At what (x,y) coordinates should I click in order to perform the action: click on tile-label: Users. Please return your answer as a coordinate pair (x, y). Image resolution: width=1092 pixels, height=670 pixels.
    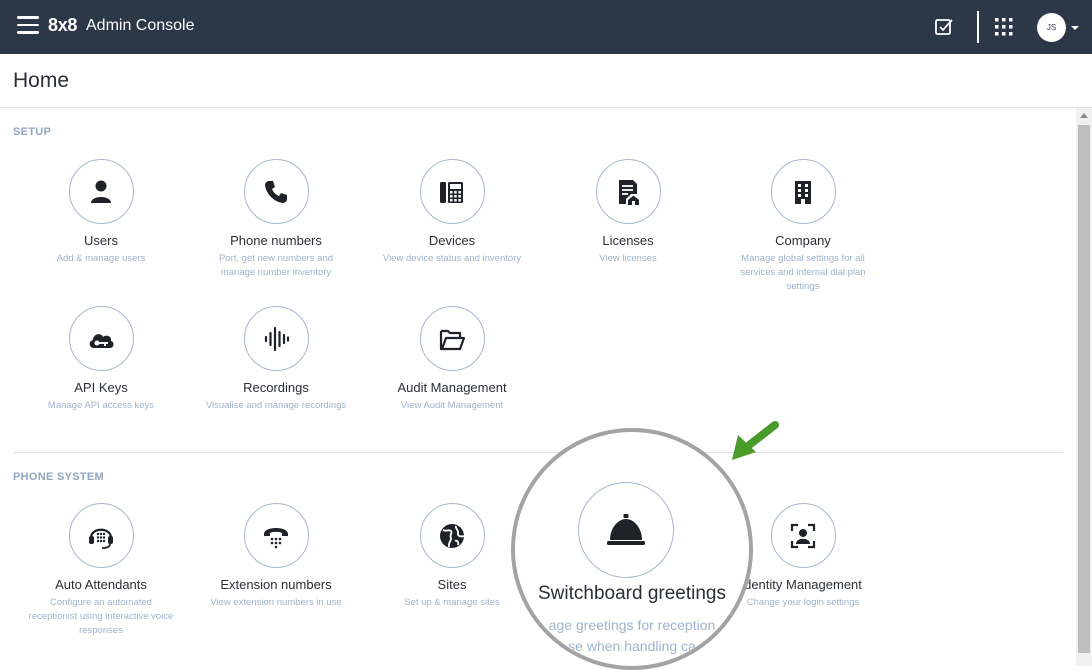
    Looking at the image, I should click on (101, 240).